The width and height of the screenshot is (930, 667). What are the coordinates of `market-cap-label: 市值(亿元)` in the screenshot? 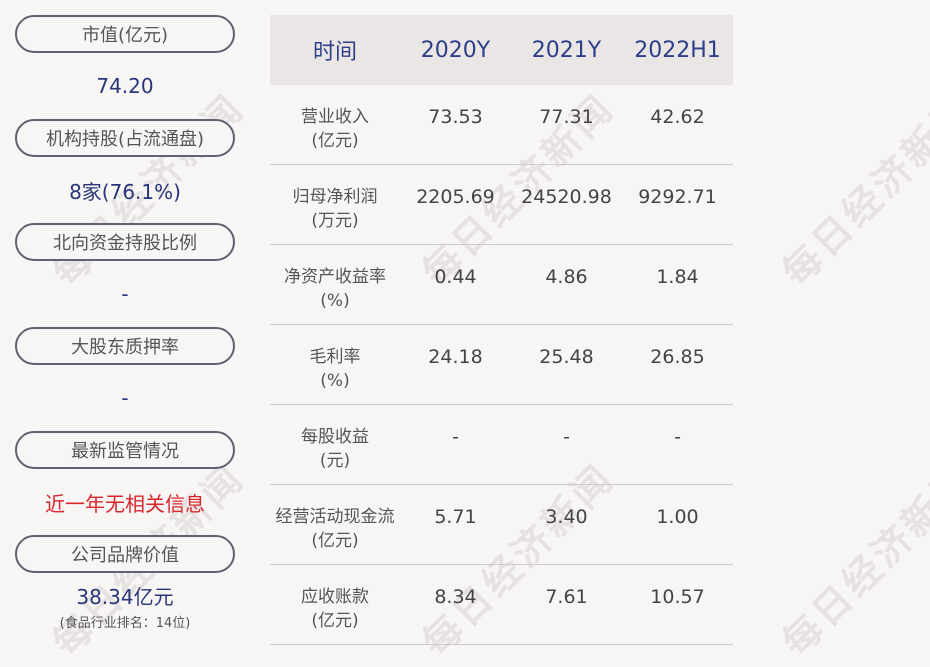 It's located at (125, 34).